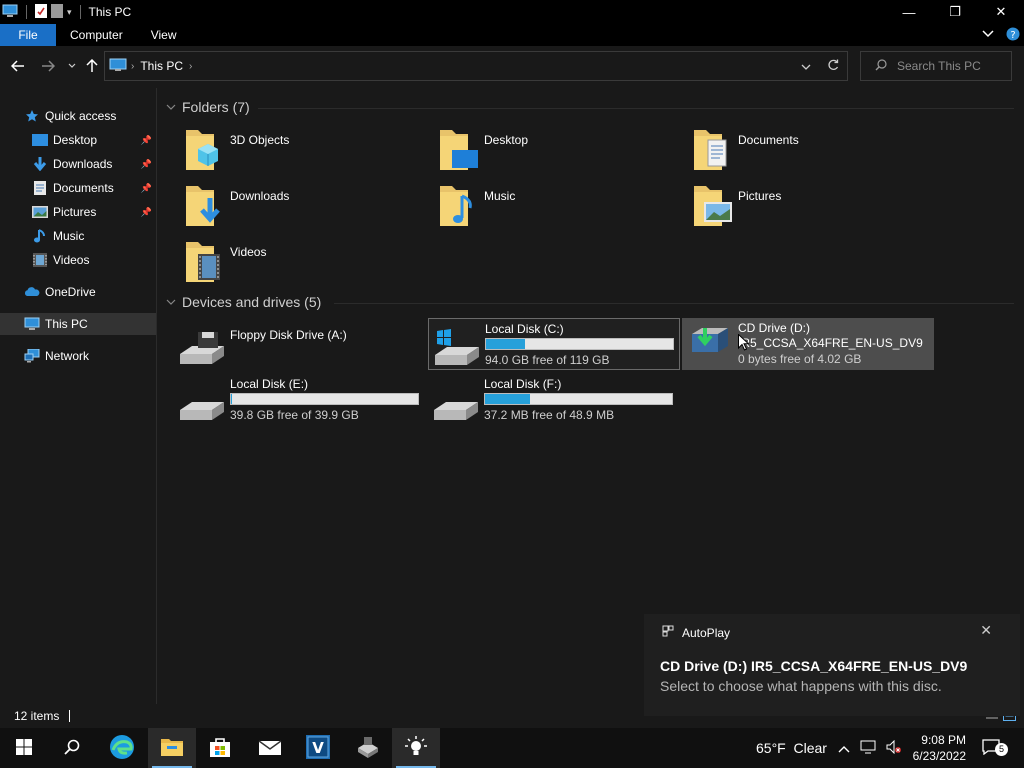  I want to click on folder-music: Music, so click(558, 208).